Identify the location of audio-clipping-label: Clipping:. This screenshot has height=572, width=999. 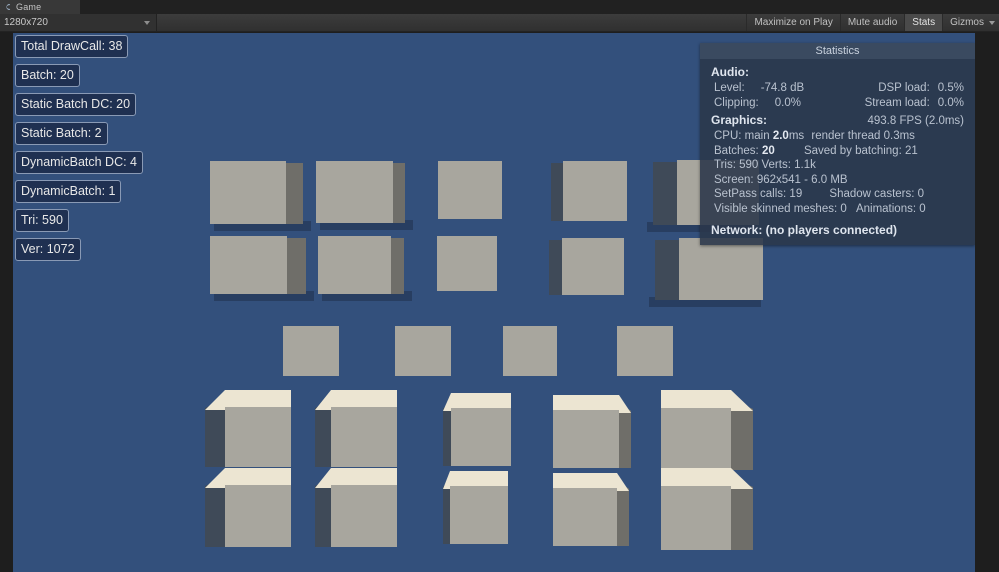
(736, 102).